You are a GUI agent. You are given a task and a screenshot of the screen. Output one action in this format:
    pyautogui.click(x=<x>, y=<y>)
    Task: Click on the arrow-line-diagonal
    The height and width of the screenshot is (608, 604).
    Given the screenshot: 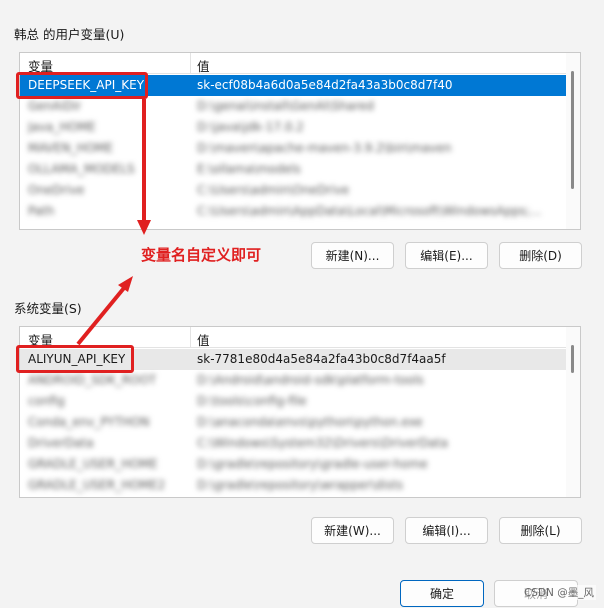 What is the action you would take?
    pyautogui.click(x=101, y=316)
    